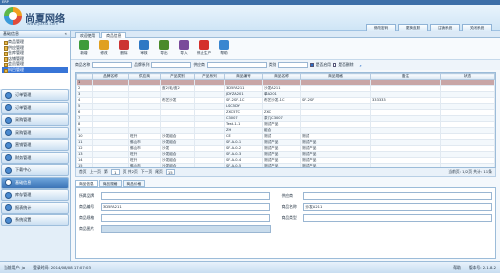 The height and width of the screenshot is (273, 500). I want to click on tree-item-account: 科目管理, so click(35, 69).